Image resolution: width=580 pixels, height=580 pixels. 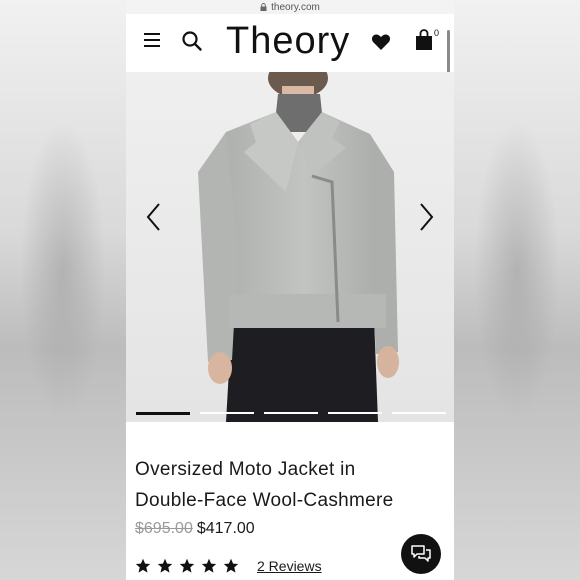 I want to click on bag-count-badge: 0, so click(x=437, y=33).